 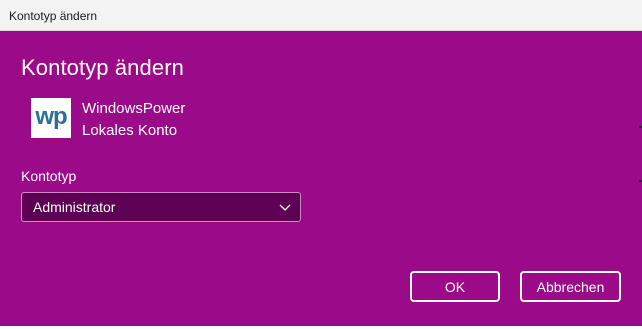 I want to click on window-title: Kontotyp ändern, so click(x=53, y=16).